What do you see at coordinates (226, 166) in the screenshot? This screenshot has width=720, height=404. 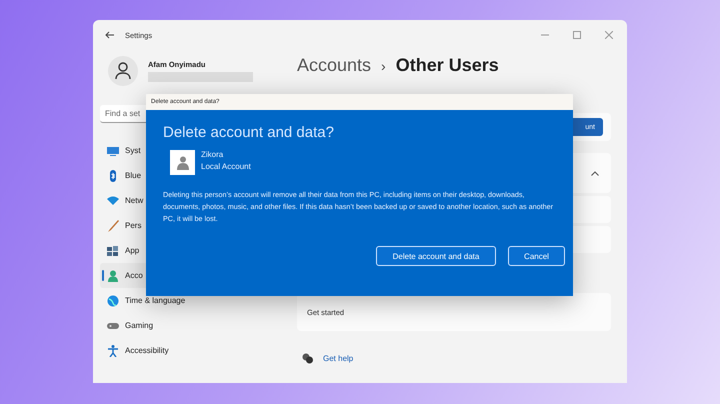 I see `account-type: Local Account` at bounding box center [226, 166].